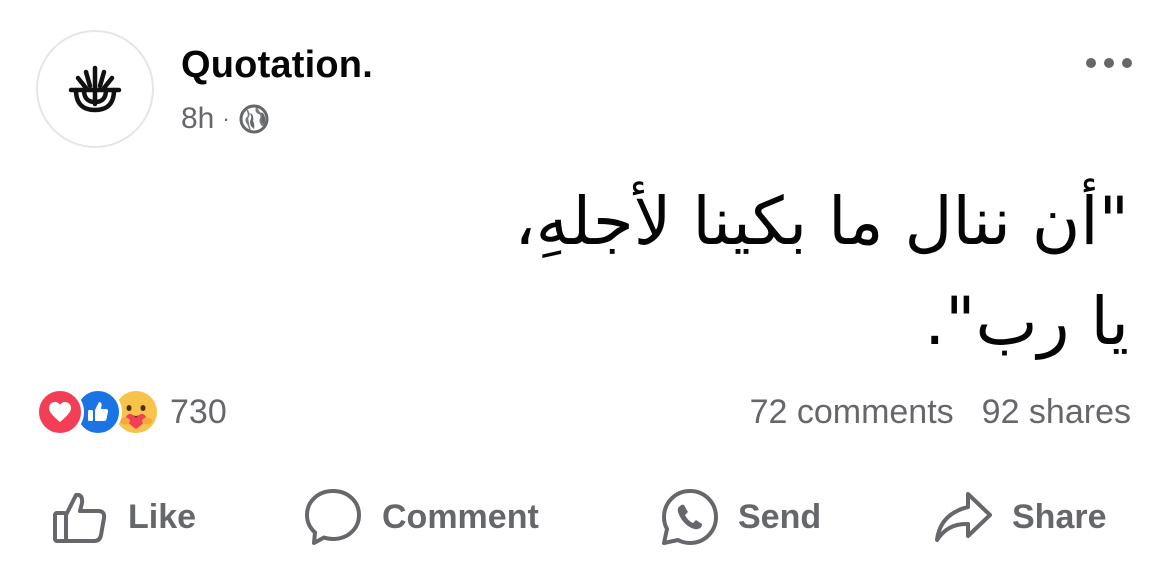  What do you see at coordinates (1026, 321) in the screenshot?
I see `post-text-line: يا رب".` at bounding box center [1026, 321].